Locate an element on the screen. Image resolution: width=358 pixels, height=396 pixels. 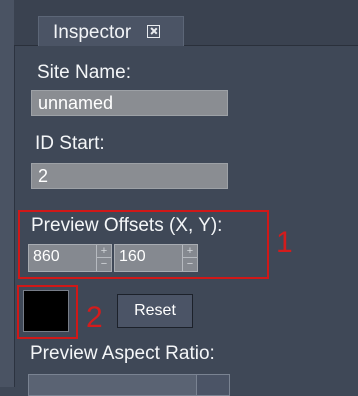
annotation-marker-2: 2 is located at coordinates (94, 317).